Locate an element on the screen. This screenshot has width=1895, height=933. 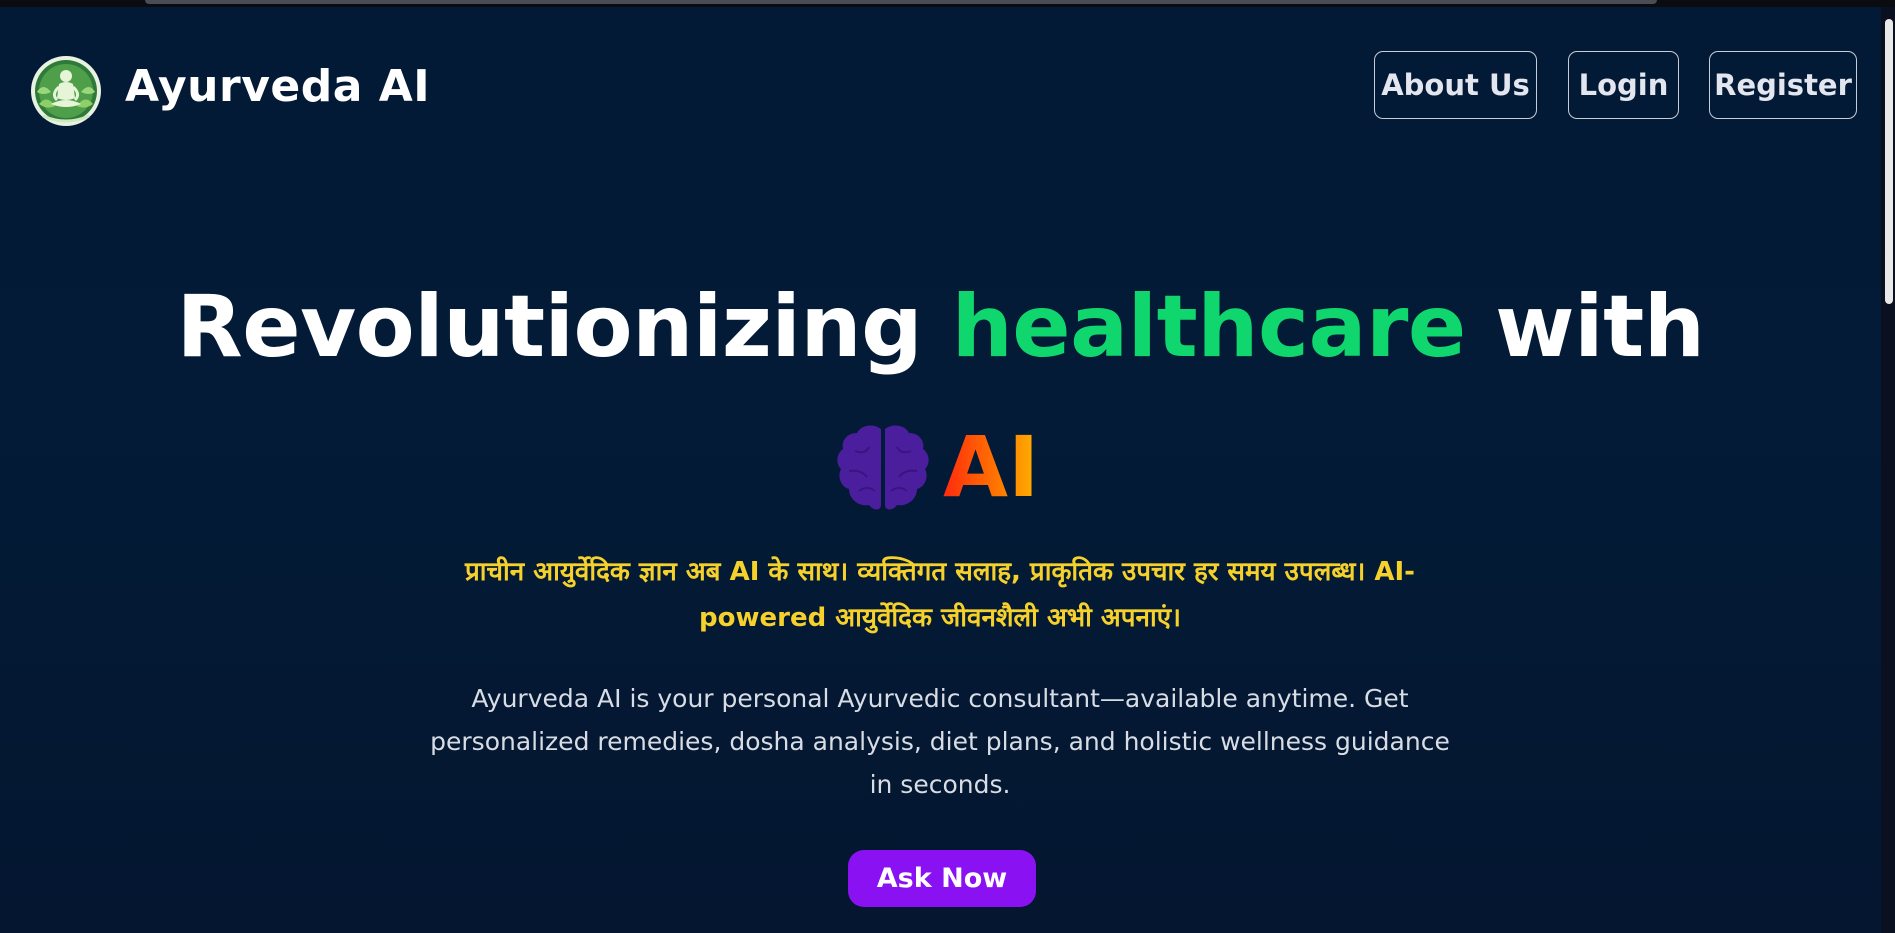
browser-tab-edge is located at coordinates (901, 2).